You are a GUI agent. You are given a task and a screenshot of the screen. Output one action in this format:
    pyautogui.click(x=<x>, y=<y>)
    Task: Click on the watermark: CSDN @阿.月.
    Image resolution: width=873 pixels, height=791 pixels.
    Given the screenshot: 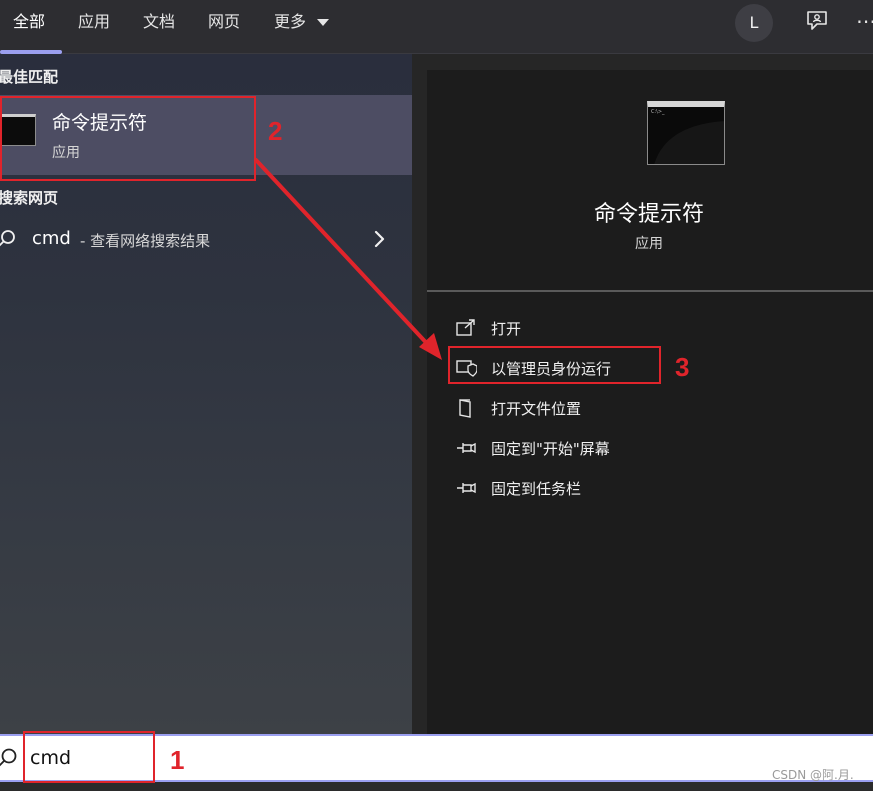 What is the action you would take?
    pyautogui.click(x=813, y=775)
    